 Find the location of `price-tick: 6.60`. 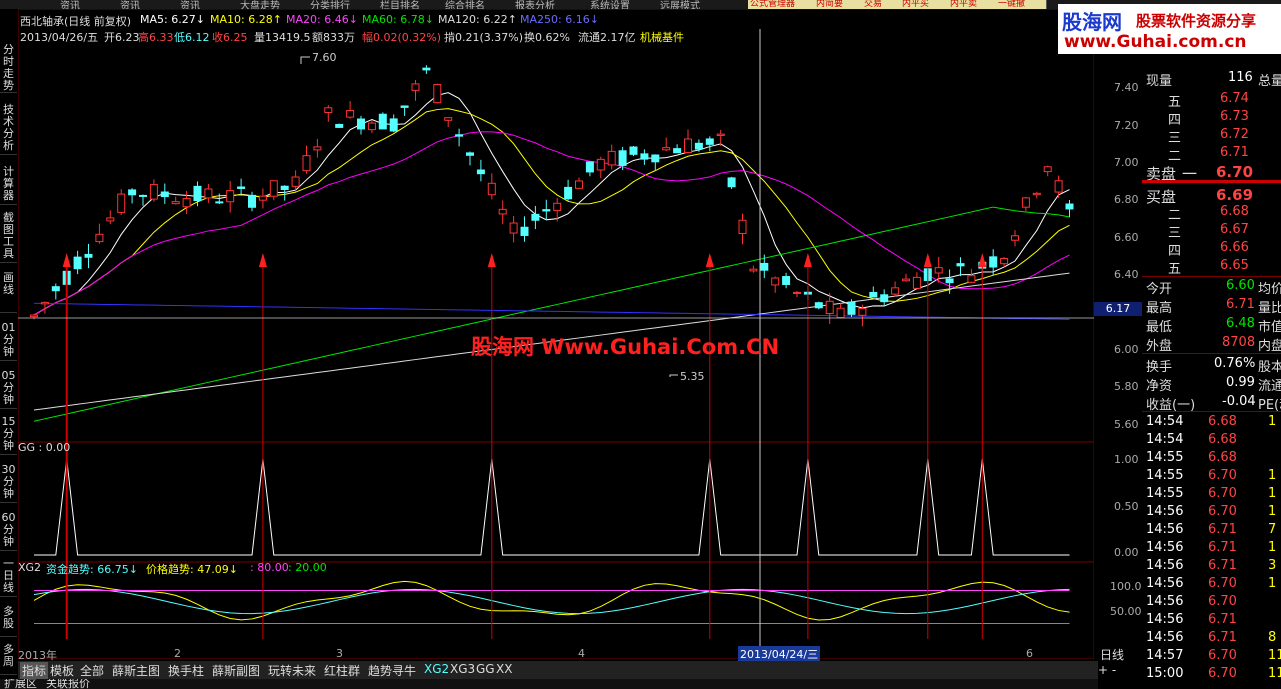

price-tick: 6.60 is located at coordinates (1126, 237).